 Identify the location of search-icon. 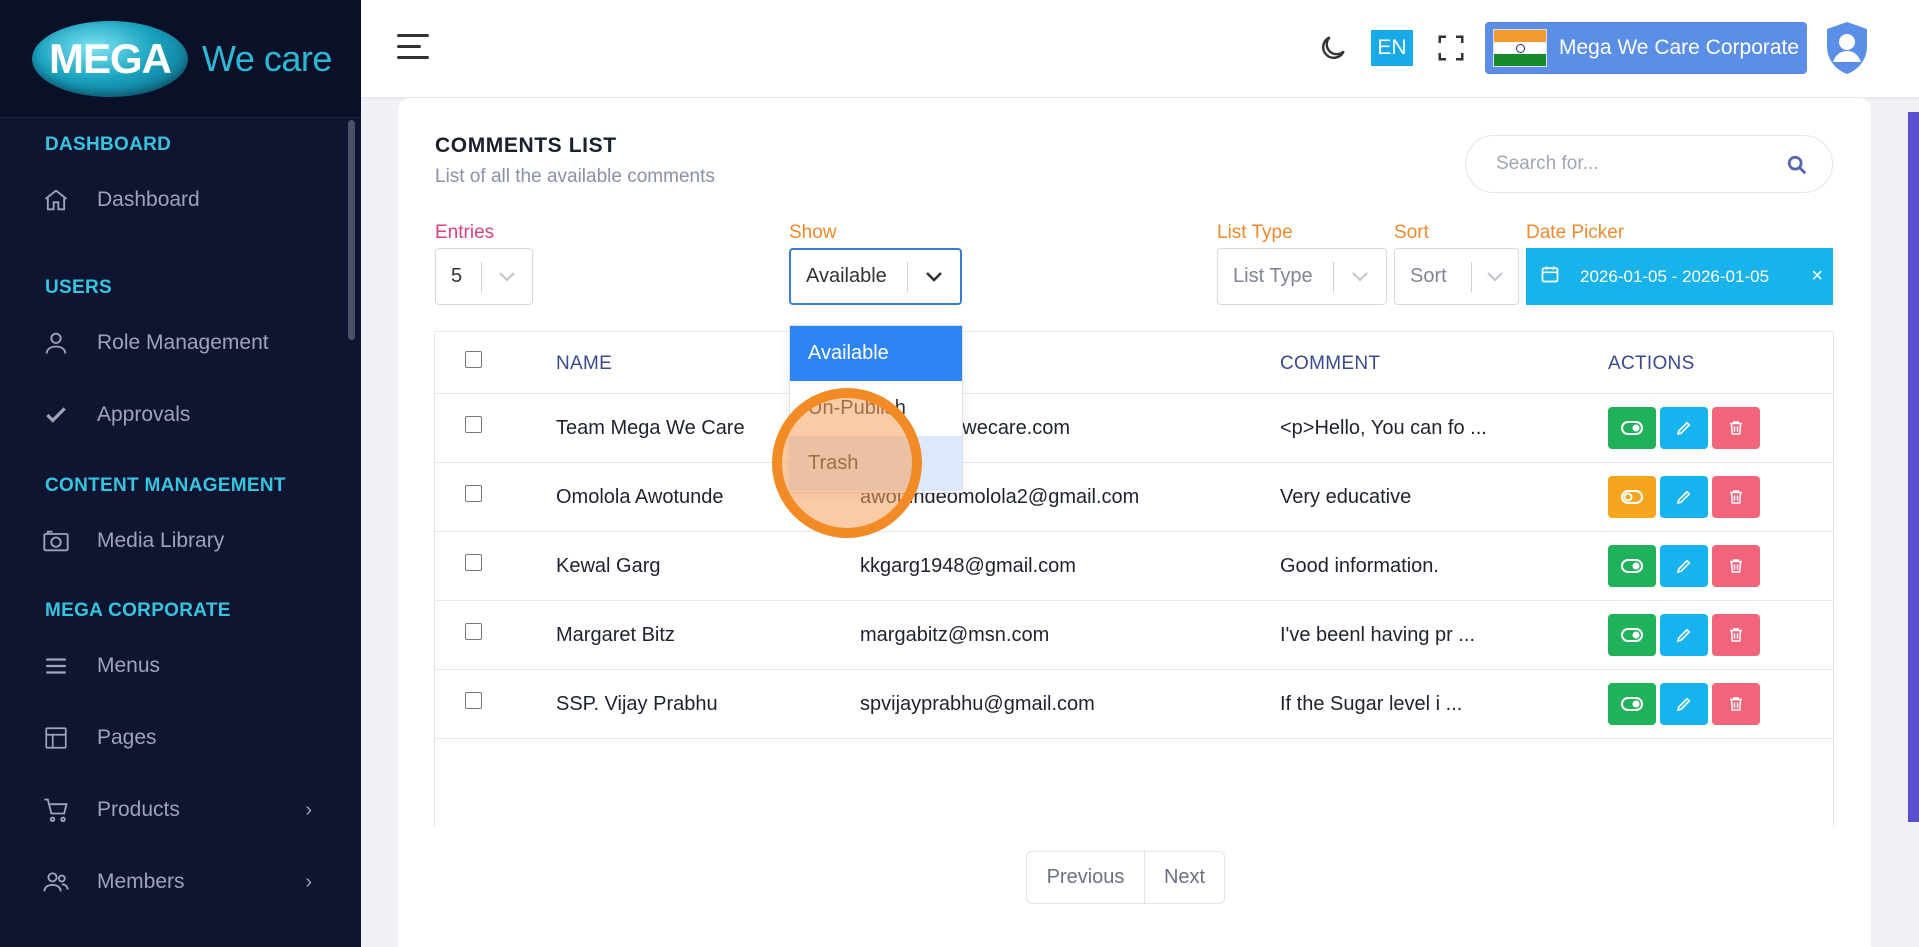
(1797, 168).